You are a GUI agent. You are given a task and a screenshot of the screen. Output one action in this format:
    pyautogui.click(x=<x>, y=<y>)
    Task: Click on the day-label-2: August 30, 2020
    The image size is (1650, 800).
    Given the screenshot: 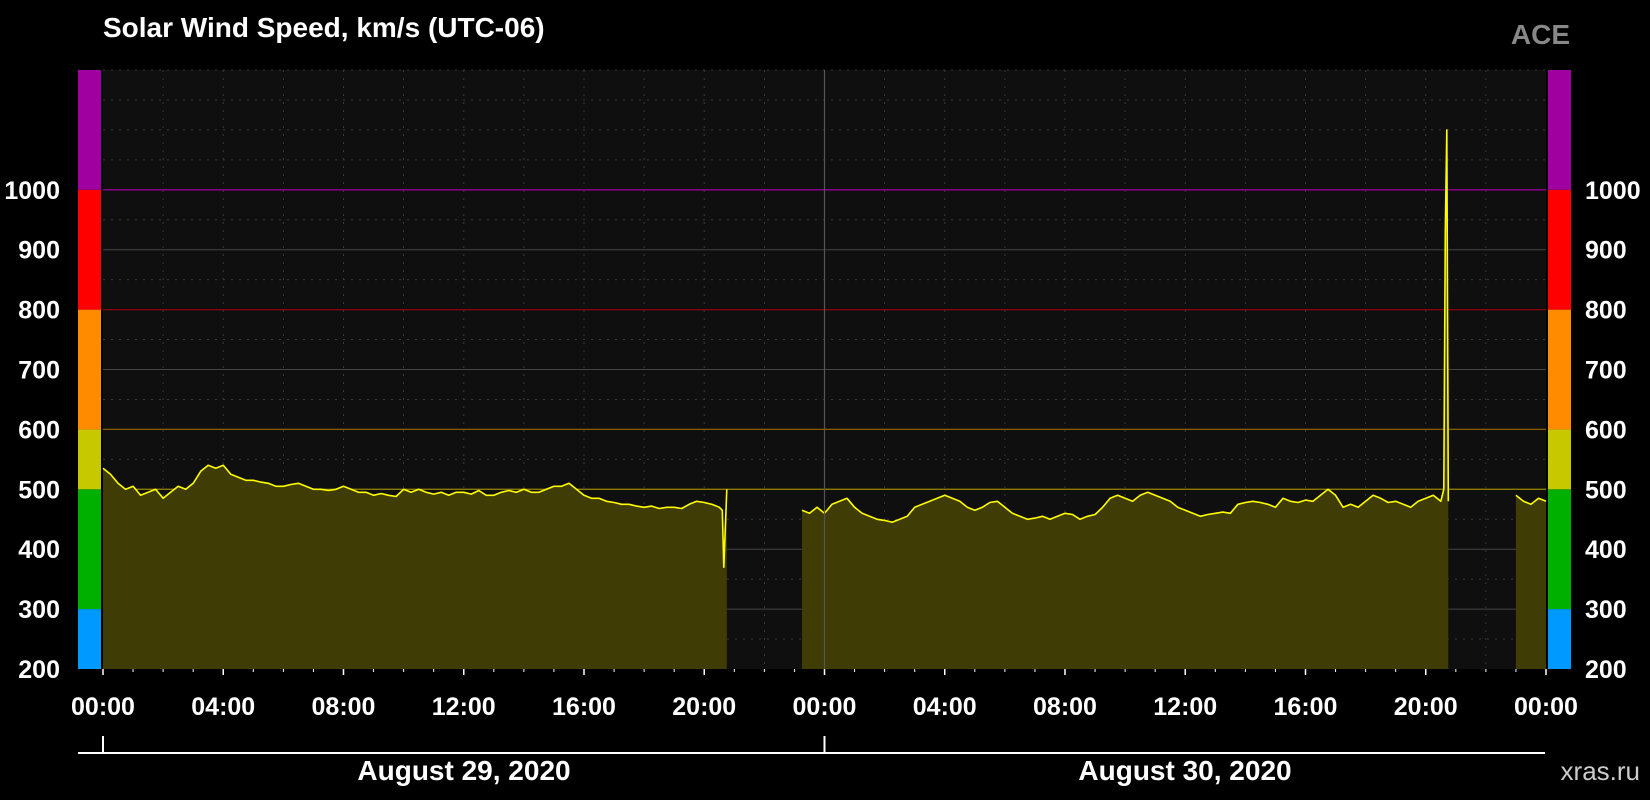 What is the action you would take?
    pyautogui.click(x=1184, y=770)
    